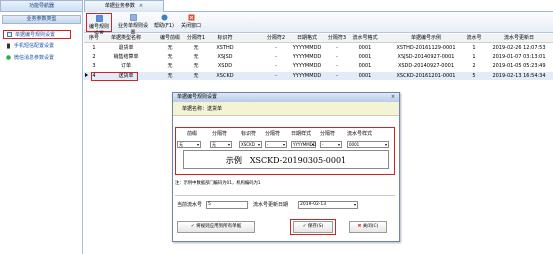  I want to click on column-header: 单据类型名称, so click(125, 38).